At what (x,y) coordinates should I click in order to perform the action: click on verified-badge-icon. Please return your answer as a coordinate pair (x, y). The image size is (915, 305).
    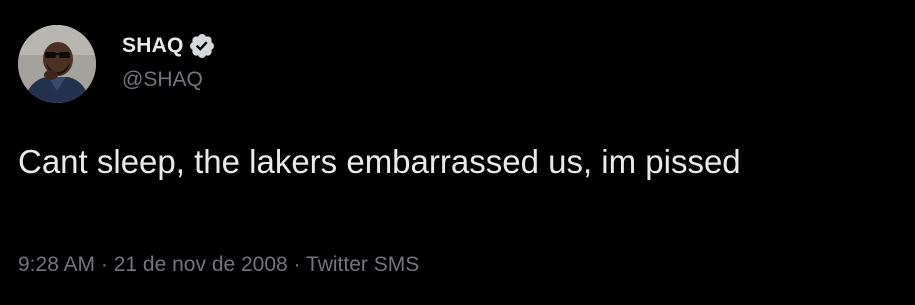
    Looking at the image, I should click on (202, 46).